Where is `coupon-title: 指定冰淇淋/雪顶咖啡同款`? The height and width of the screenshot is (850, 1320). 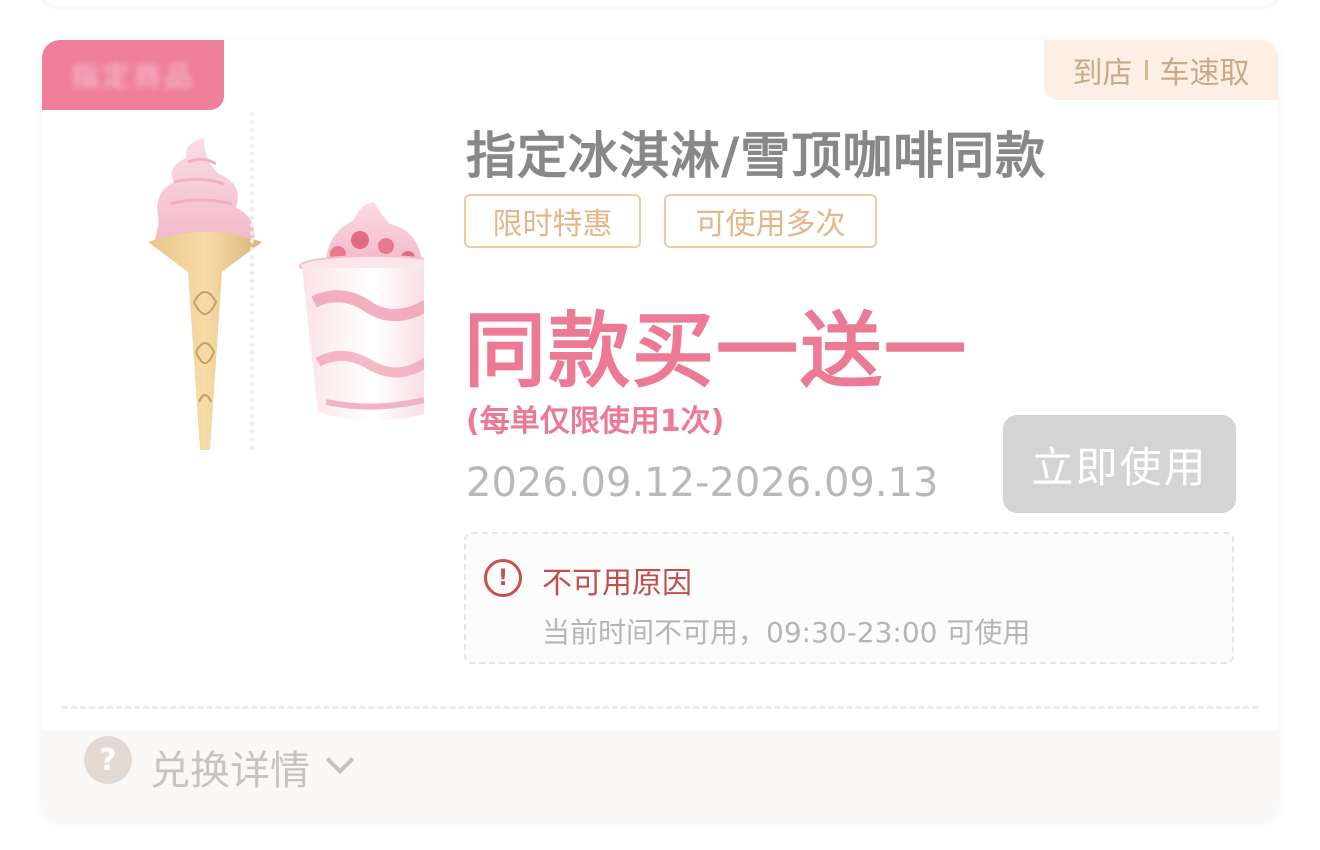
coupon-title: 指定冰淇淋/雪顶咖啡同款 is located at coordinates (756, 156).